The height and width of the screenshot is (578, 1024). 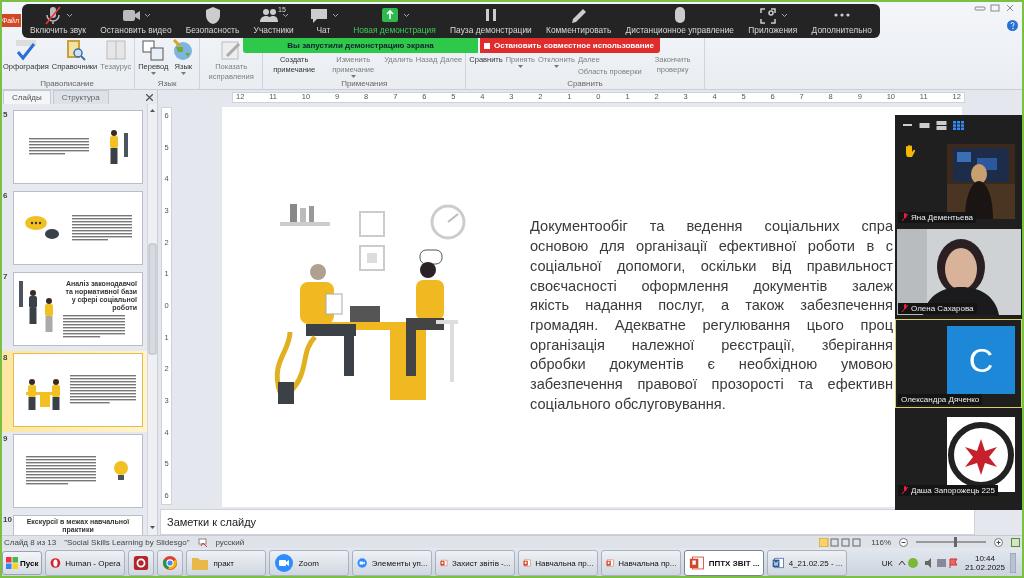 What do you see at coordinates (153, 50) in the screenshot?
I see `translate-icon` at bounding box center [153, 50].